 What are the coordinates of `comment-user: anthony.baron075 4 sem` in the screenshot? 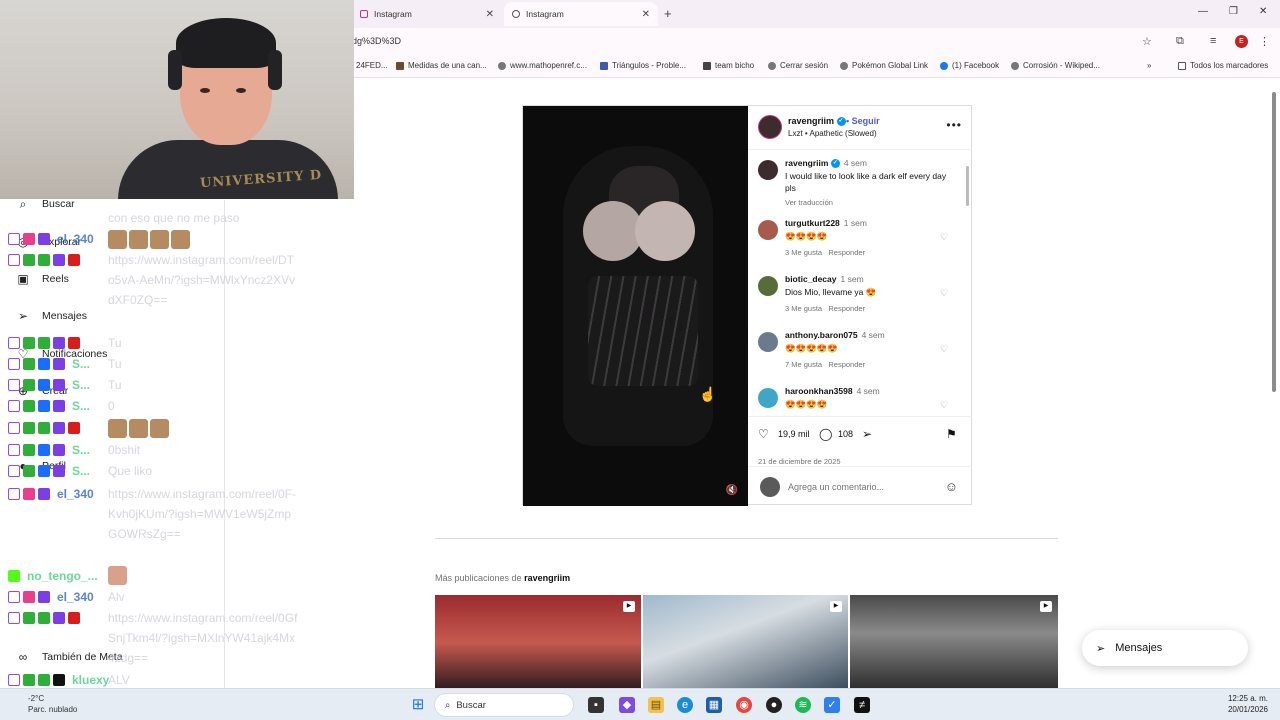 It's located at (835, 335).